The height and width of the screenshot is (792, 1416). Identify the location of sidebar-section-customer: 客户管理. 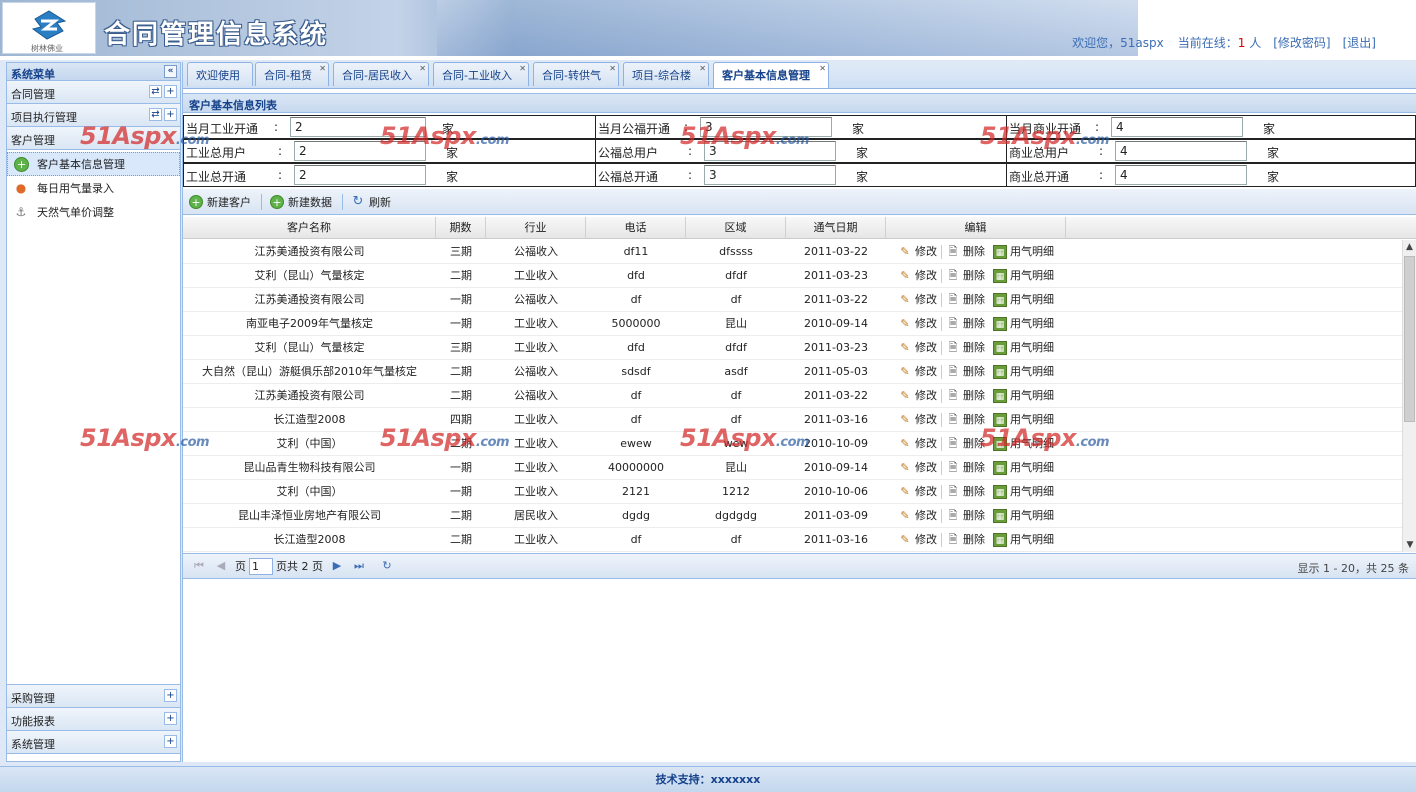
(93, 138).